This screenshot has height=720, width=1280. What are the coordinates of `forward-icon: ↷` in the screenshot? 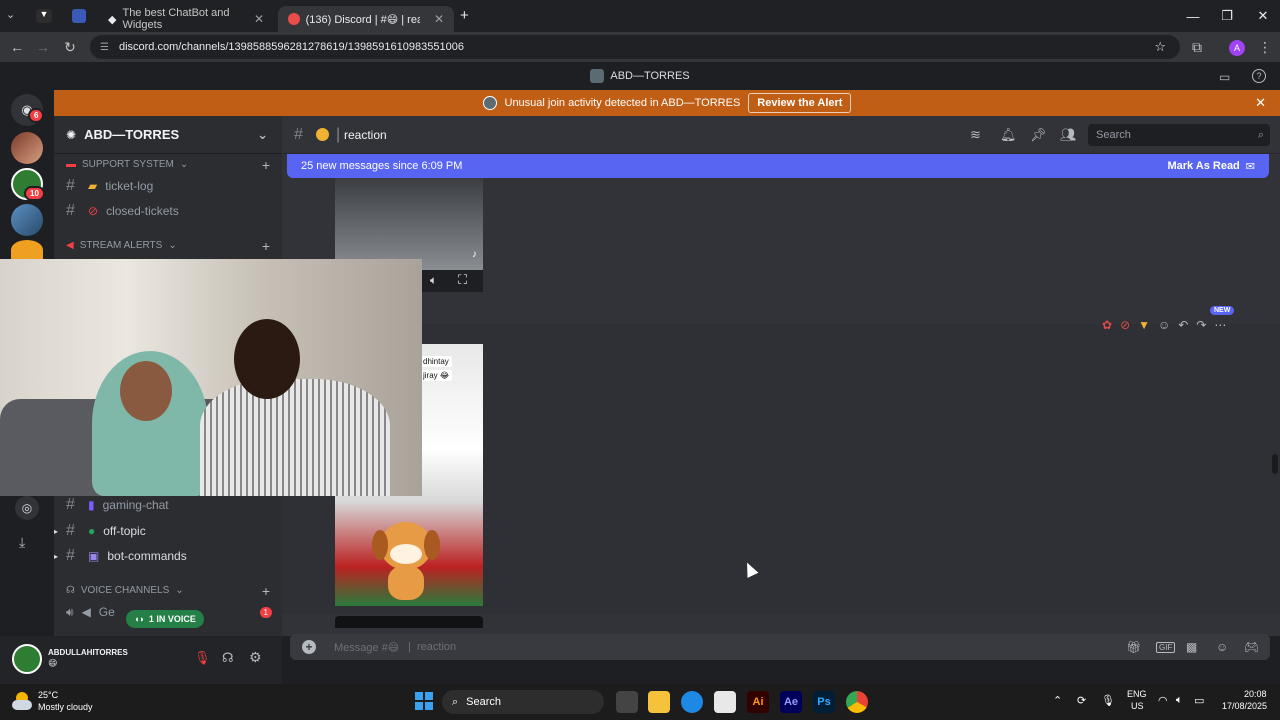 It's located at (1201, 325).